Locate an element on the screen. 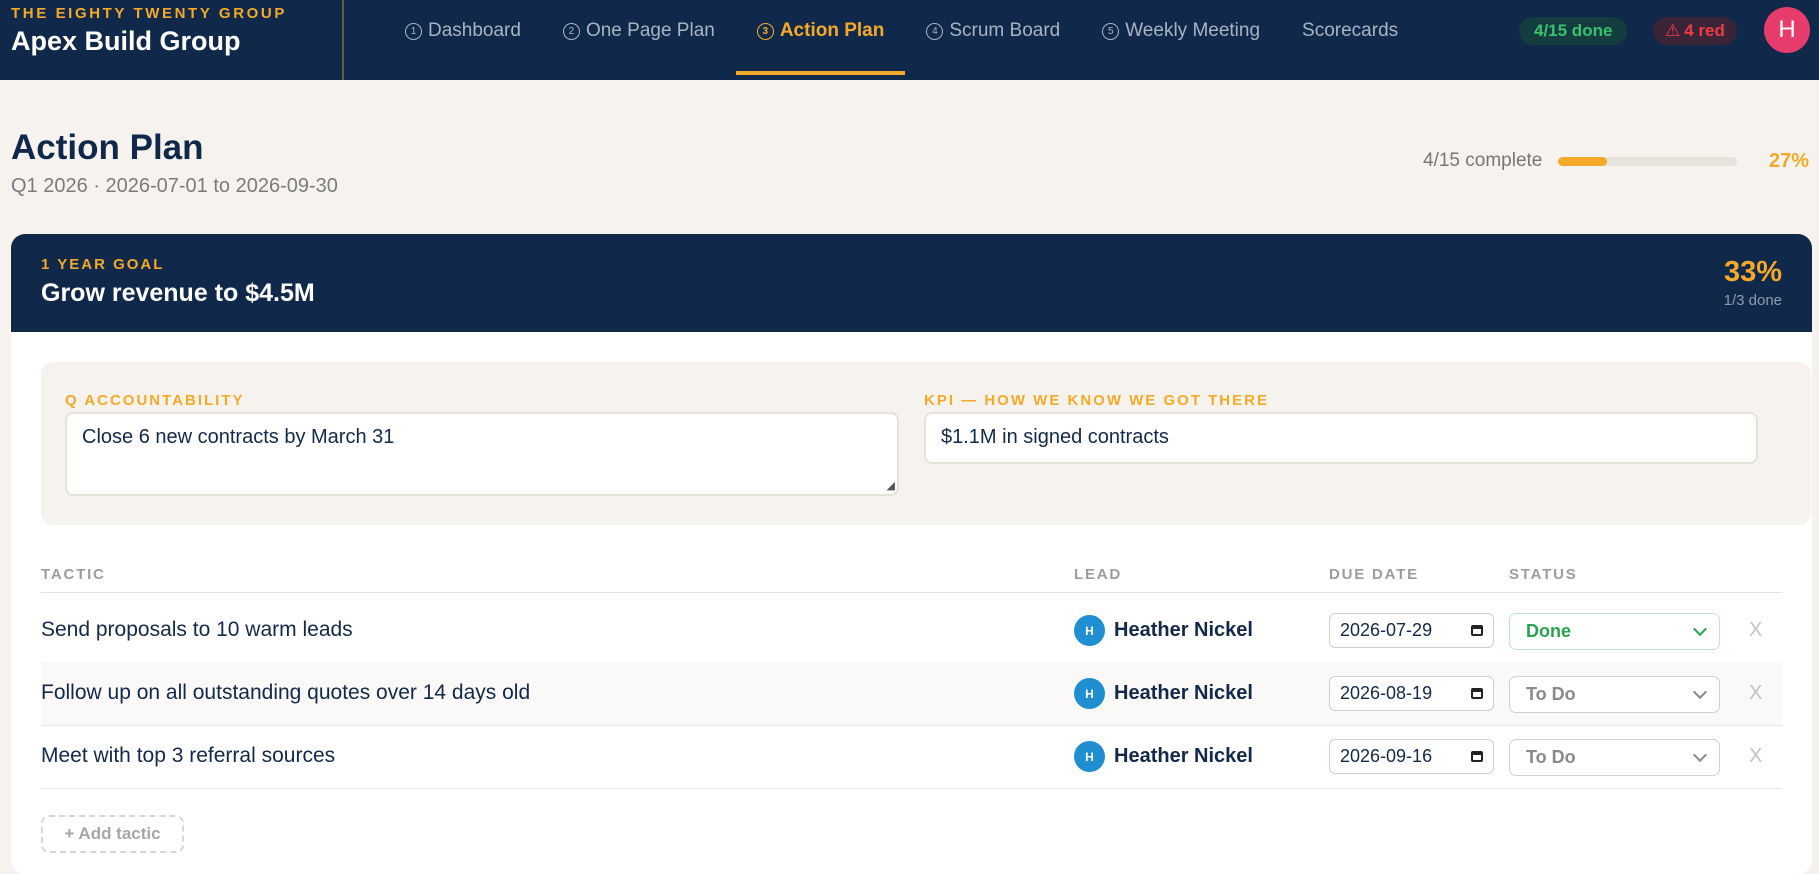  progress-percent: 27% is located at coordinates (1789, 161).